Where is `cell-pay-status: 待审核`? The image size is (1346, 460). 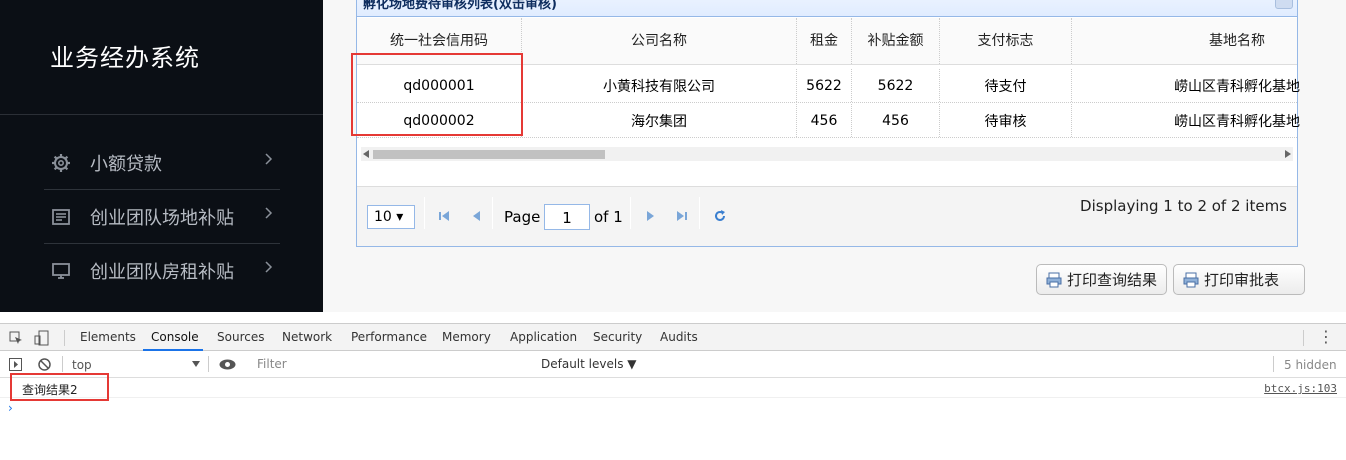 cell-pay-status: 待审核 is located at coordinates (1006, 120).